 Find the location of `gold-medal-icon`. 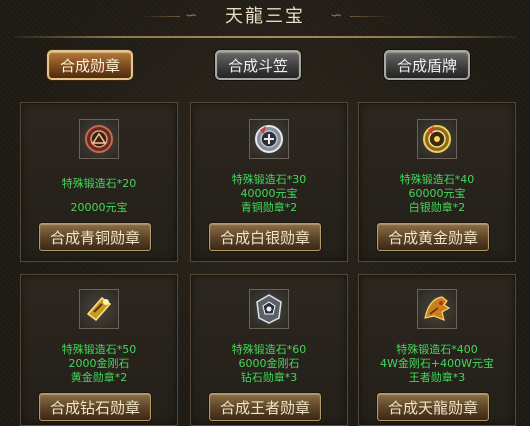

gold-medal-icon is located at coordinates (437, 139).